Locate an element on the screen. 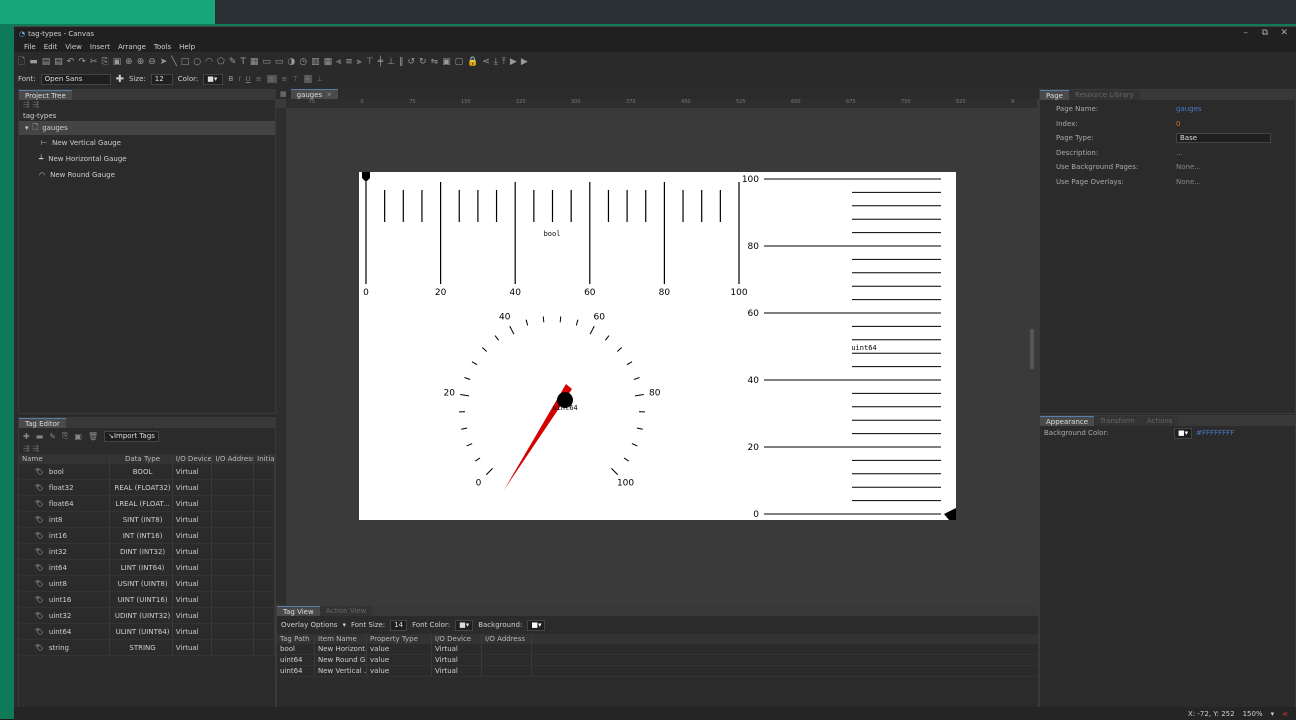 The width and height of the screenshot is (1296, 720). copy-icon: ⎘ is located at coordinates (104, 62).